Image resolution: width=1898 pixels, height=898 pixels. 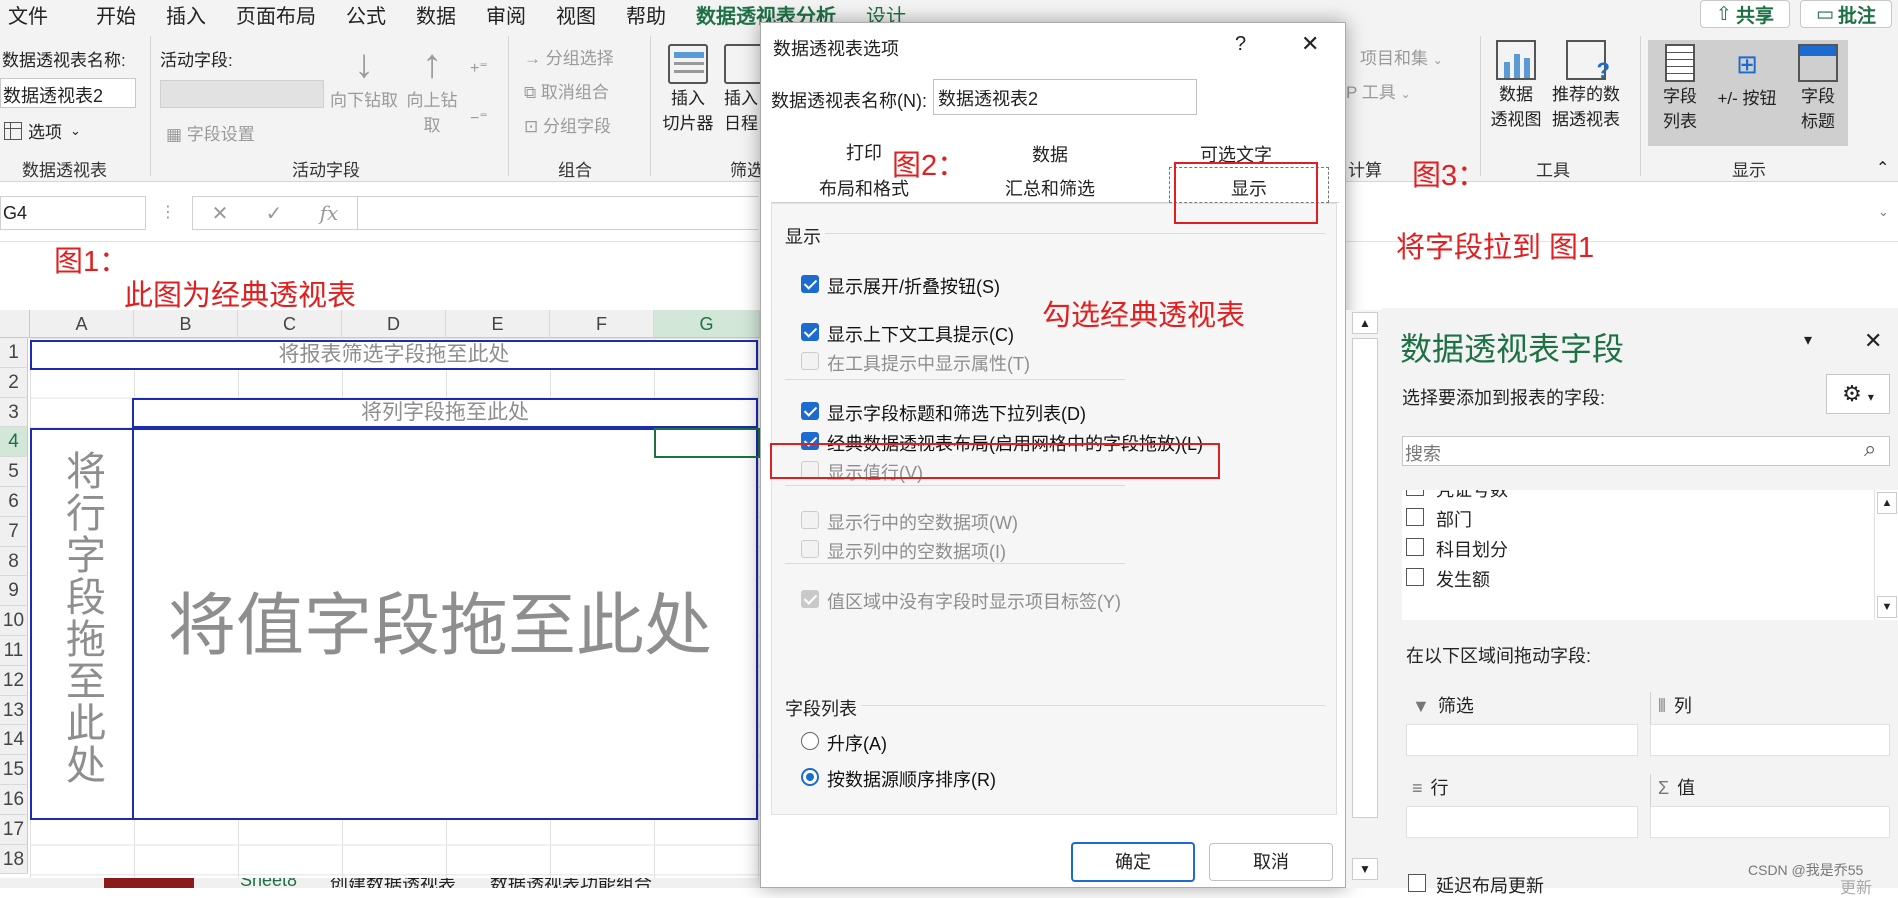 What do you see at coordinates (479, 68) in the screenshot?
I see `expand-field-icon: +⁼` at bounding box center [479, 68].